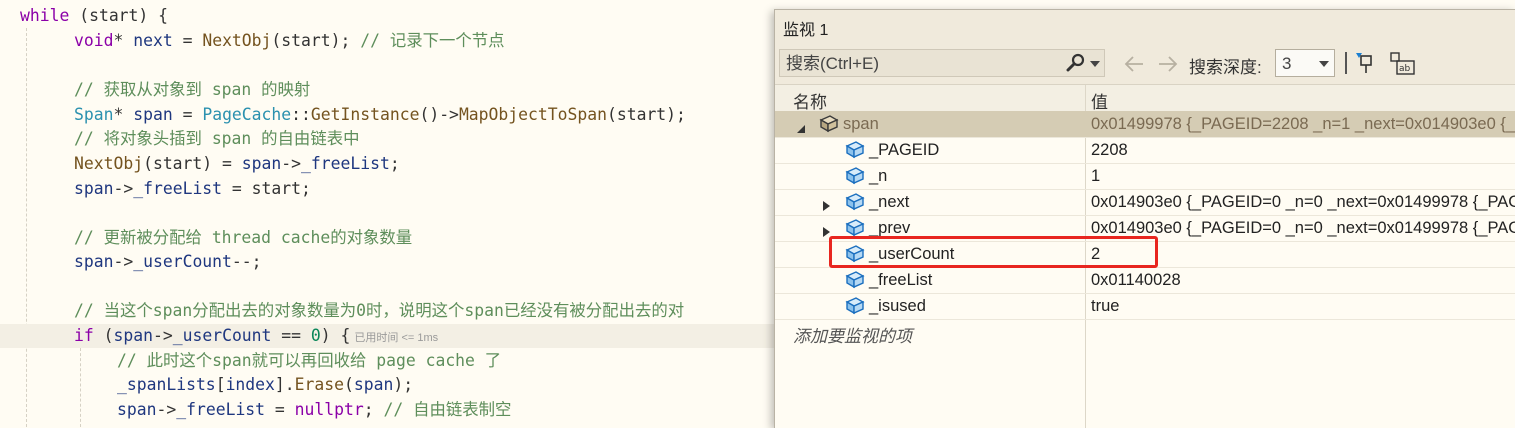  What do you see at coordinates (166, 384) in the screenshot?
I see `identifier-token: _spanLists` at bounding box center [166, 384].